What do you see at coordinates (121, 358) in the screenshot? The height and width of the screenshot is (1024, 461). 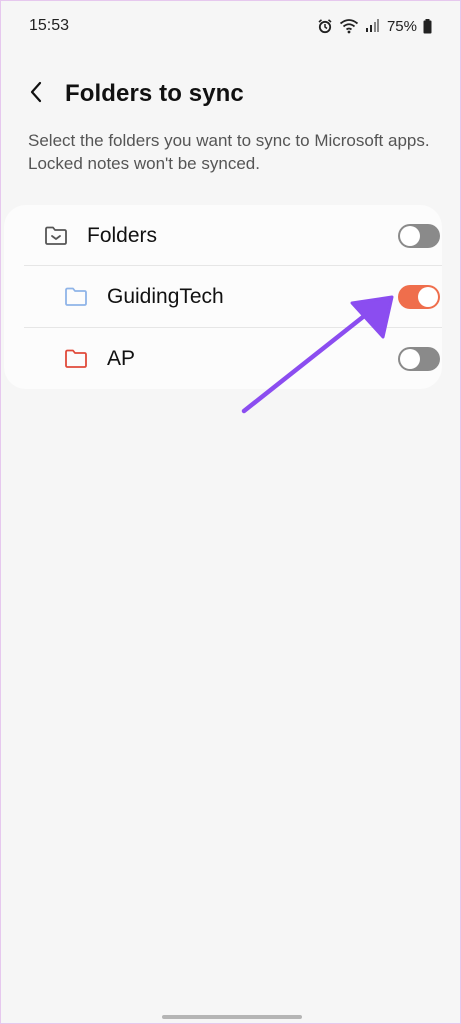 I see `folder-label: AP` at bounding box center [121, 358].